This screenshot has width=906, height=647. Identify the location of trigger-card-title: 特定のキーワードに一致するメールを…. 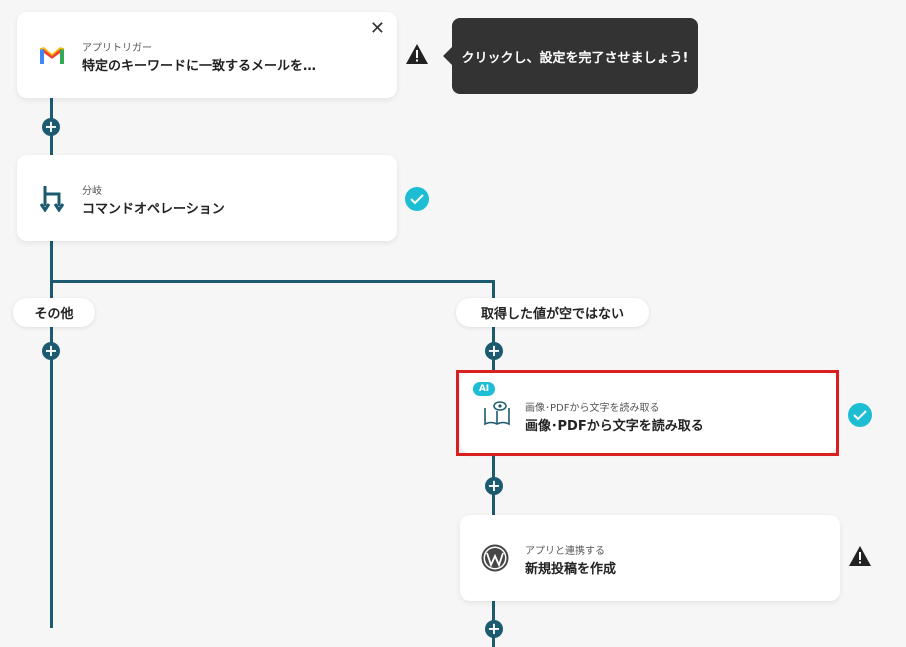
(199, 66).